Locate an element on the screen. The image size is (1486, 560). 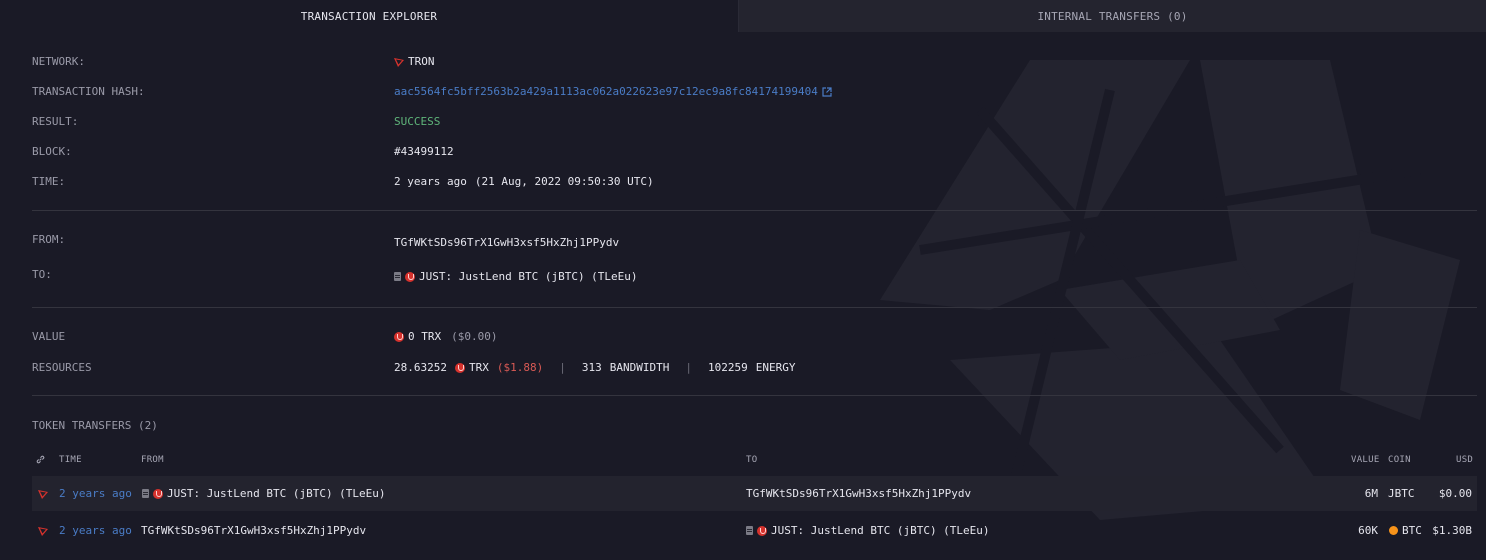
row-from: JUST: JustLend BTC (jBTC) (TLeEu) is located at coordinates (264, 493).